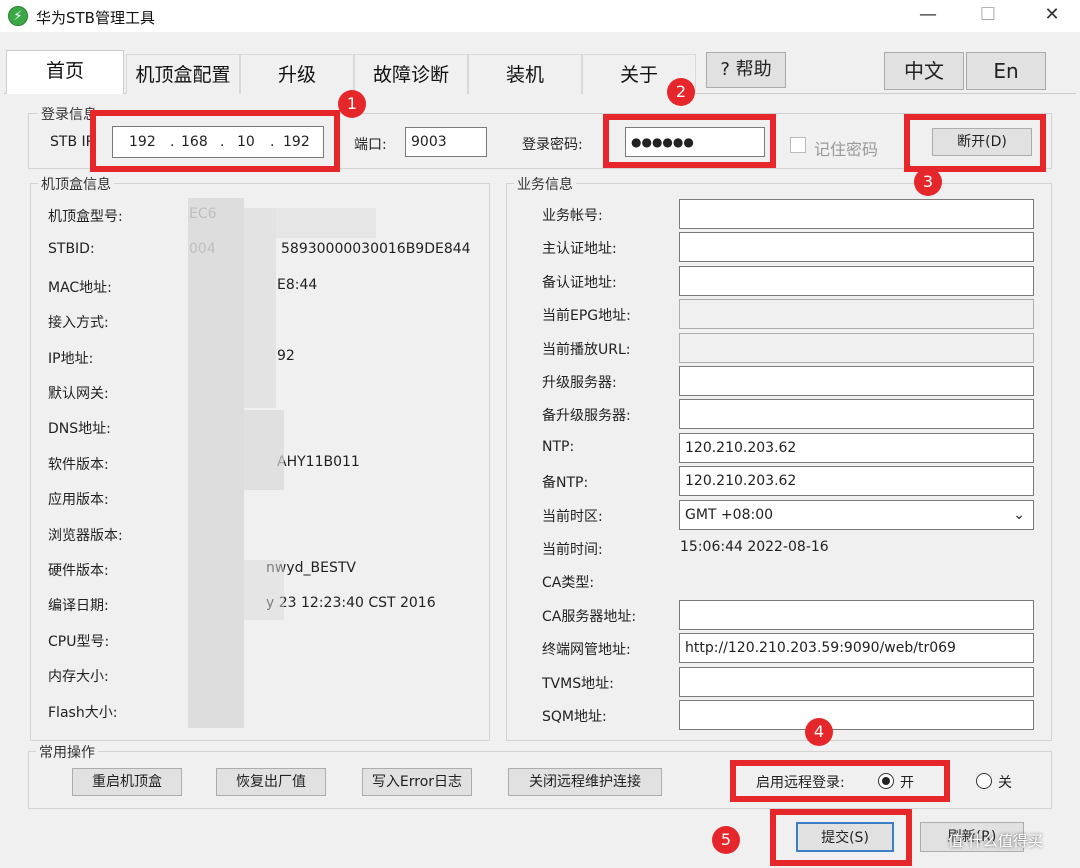 This screenshot has height=868, width=1080. Describe the element at coordinates (1006, 71) in the screenshot. I see `lang-en-button: En` at that location.